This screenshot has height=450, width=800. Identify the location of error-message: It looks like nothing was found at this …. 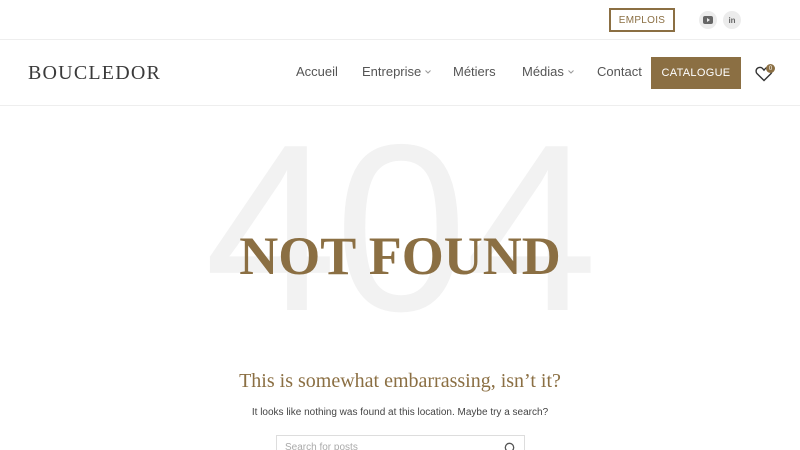
(400, 412).